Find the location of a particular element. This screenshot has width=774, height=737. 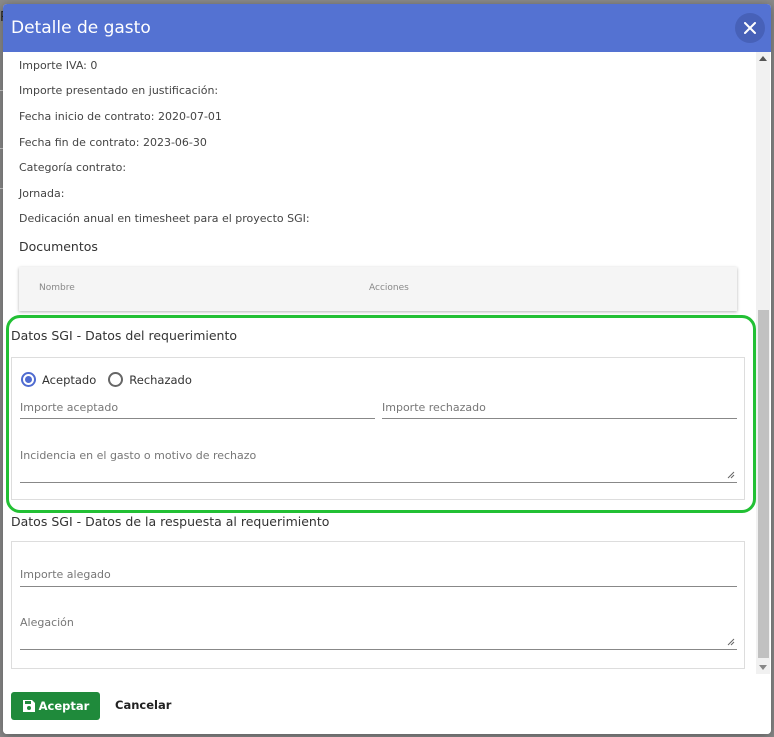

accept-label: Aceptar is located at coordinates (64, 706).